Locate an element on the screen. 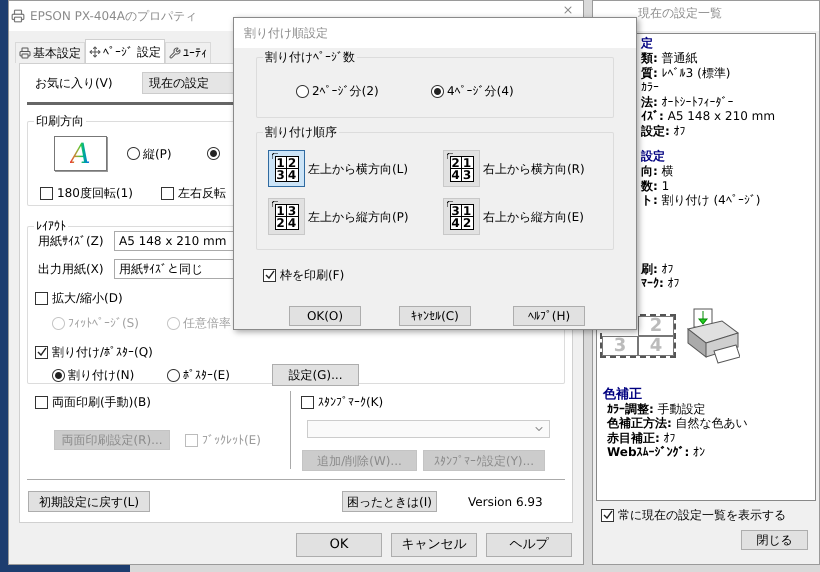 This screenshot has width=820, height=572. radio-label: 2ﾍﾟｰｼﾞ分(2) is located at coordinates (345, 91).